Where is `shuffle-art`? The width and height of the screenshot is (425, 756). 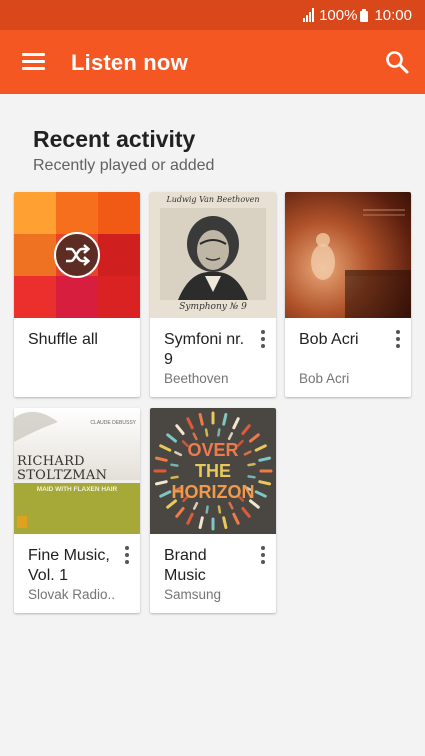 shuffle-art is located at coordinates (77, 255).